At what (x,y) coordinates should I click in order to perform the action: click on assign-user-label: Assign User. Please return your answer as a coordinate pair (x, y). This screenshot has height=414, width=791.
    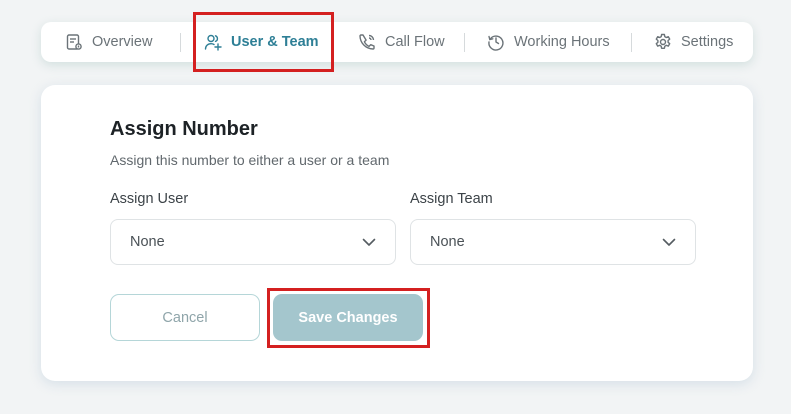
    Looking at the image, I should click on (149, 199).